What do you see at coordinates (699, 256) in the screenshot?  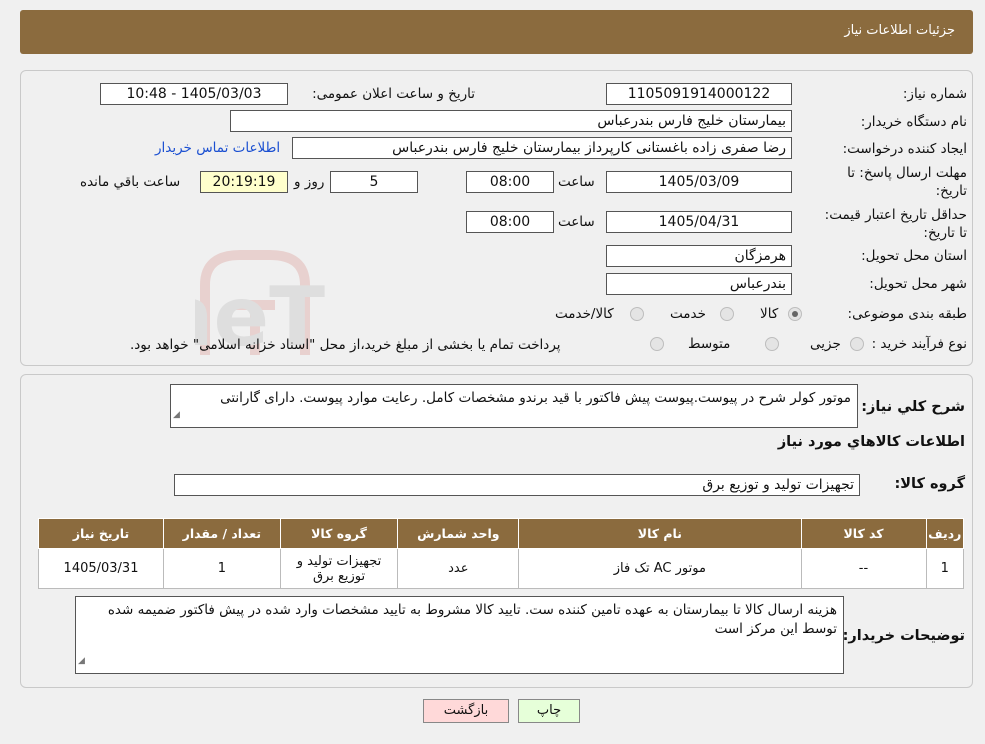 I see `province-field: هرمزگان` at bounding box center [699, 256].